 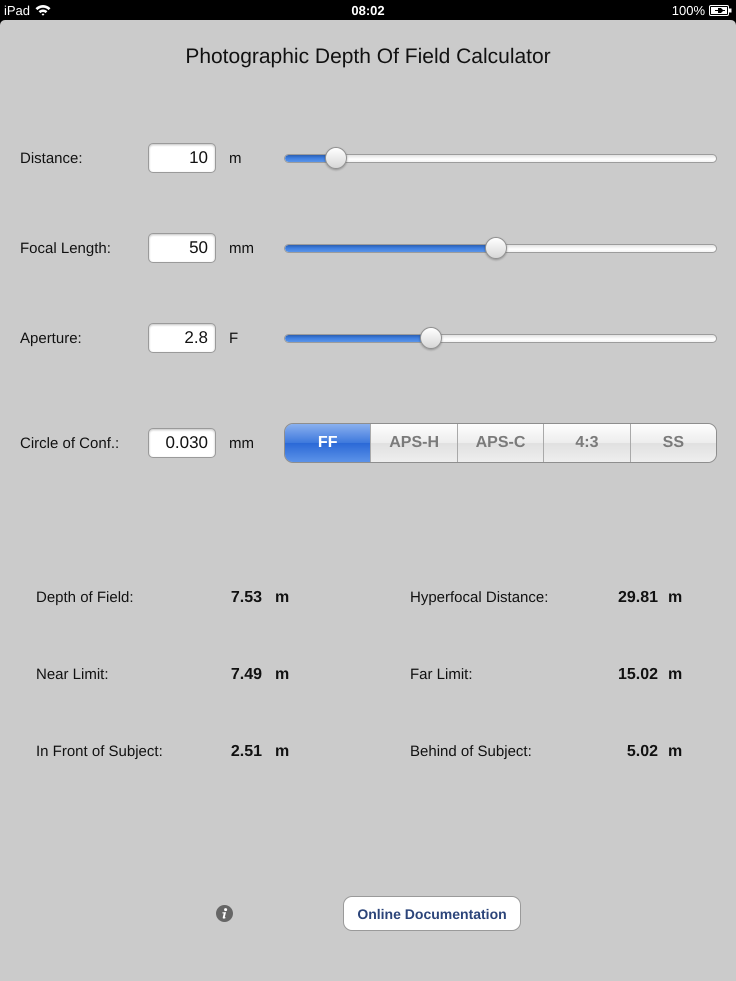 I want to click on result-value: 7.49, so click(x=246, y=675).